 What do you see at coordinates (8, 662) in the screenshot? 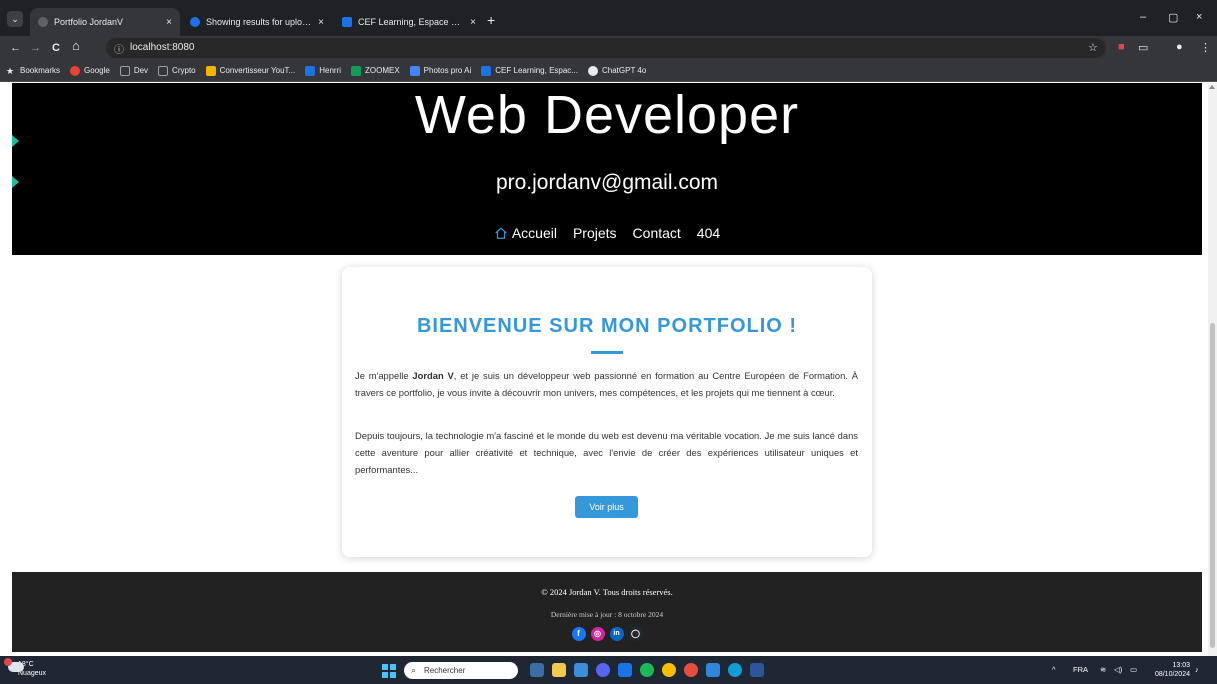
I see `alert-badge` at bounding box center [8, 662].